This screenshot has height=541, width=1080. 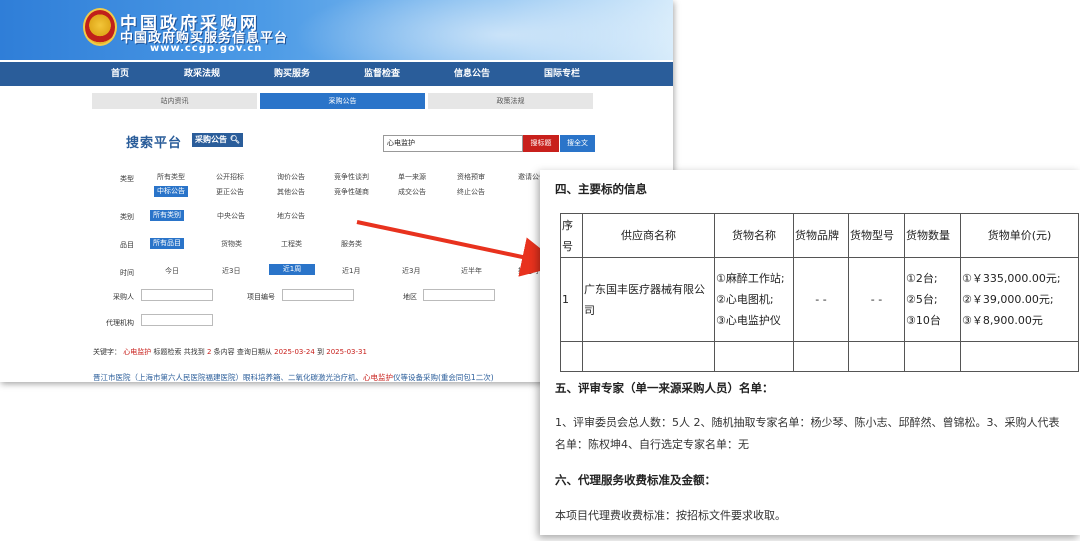 I want to click on row-goods-line: ②心电图机;, so click(x=745, y=299).